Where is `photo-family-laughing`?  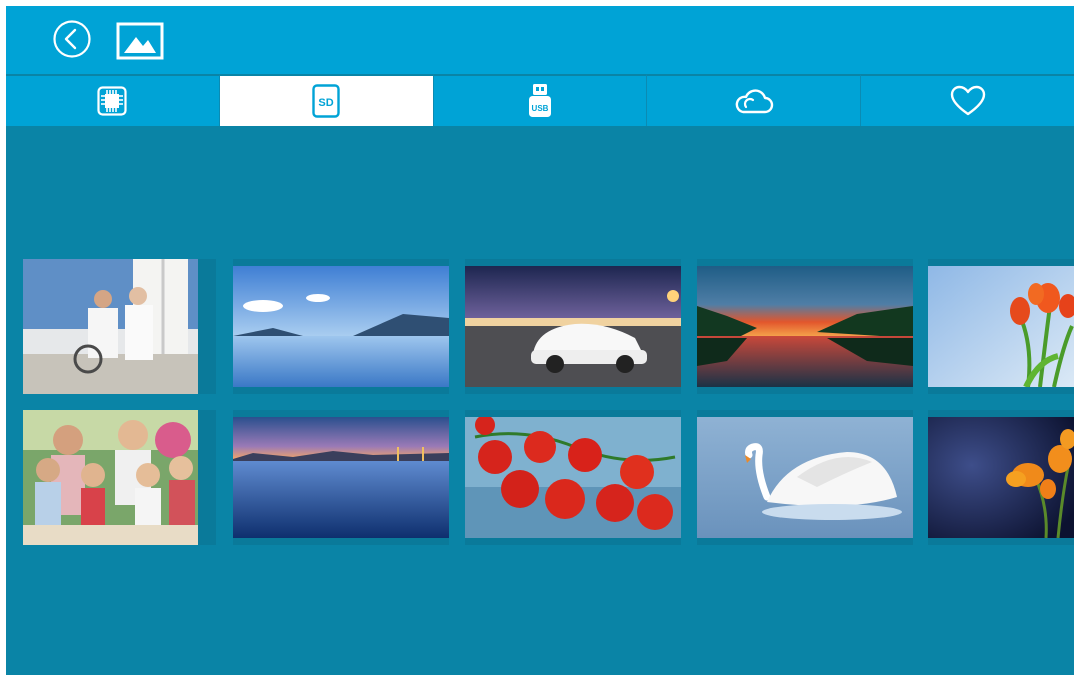
photo-family-laughing is located at coordinates (110, 477).